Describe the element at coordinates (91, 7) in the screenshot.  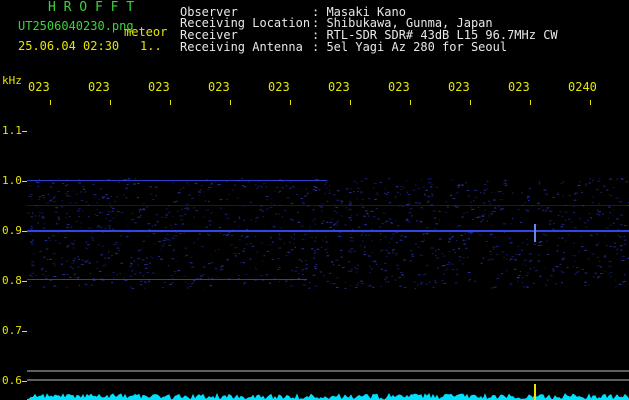
I see `app-title: H R O F F T` at that location.